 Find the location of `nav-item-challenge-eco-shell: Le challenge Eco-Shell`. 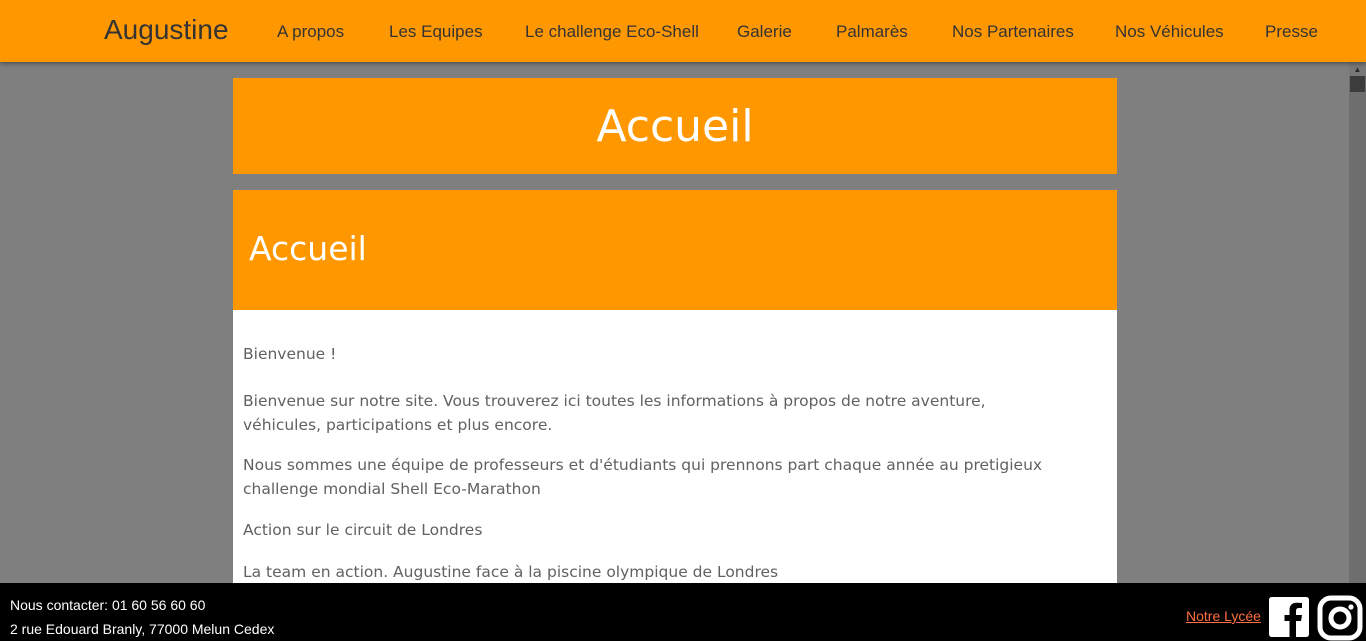

nav-item-challenge-eco-shell: Le challenge Eco-Shell is located at coordinates (612, 32).